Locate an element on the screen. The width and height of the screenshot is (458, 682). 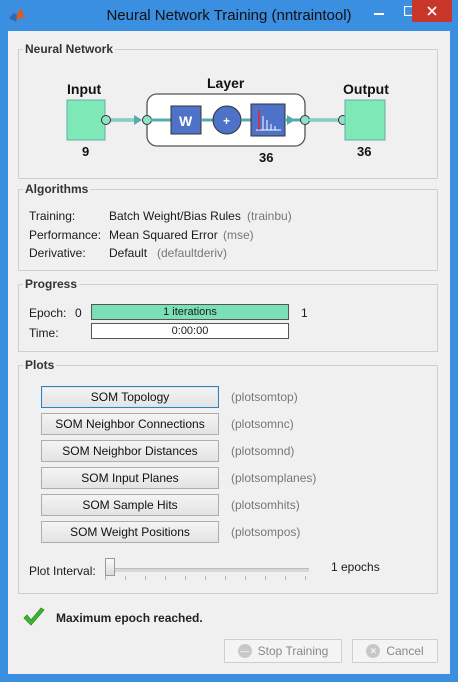
time-box: 0:00:00 is located at coordinates (190, 331).